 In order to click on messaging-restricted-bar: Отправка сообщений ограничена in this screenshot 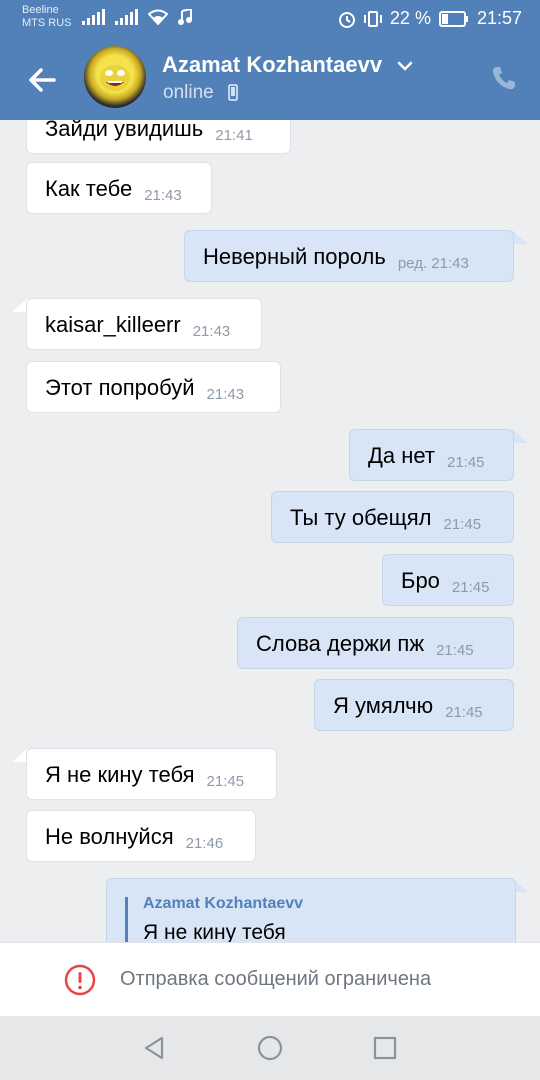, I will do `click(270, 979)`.